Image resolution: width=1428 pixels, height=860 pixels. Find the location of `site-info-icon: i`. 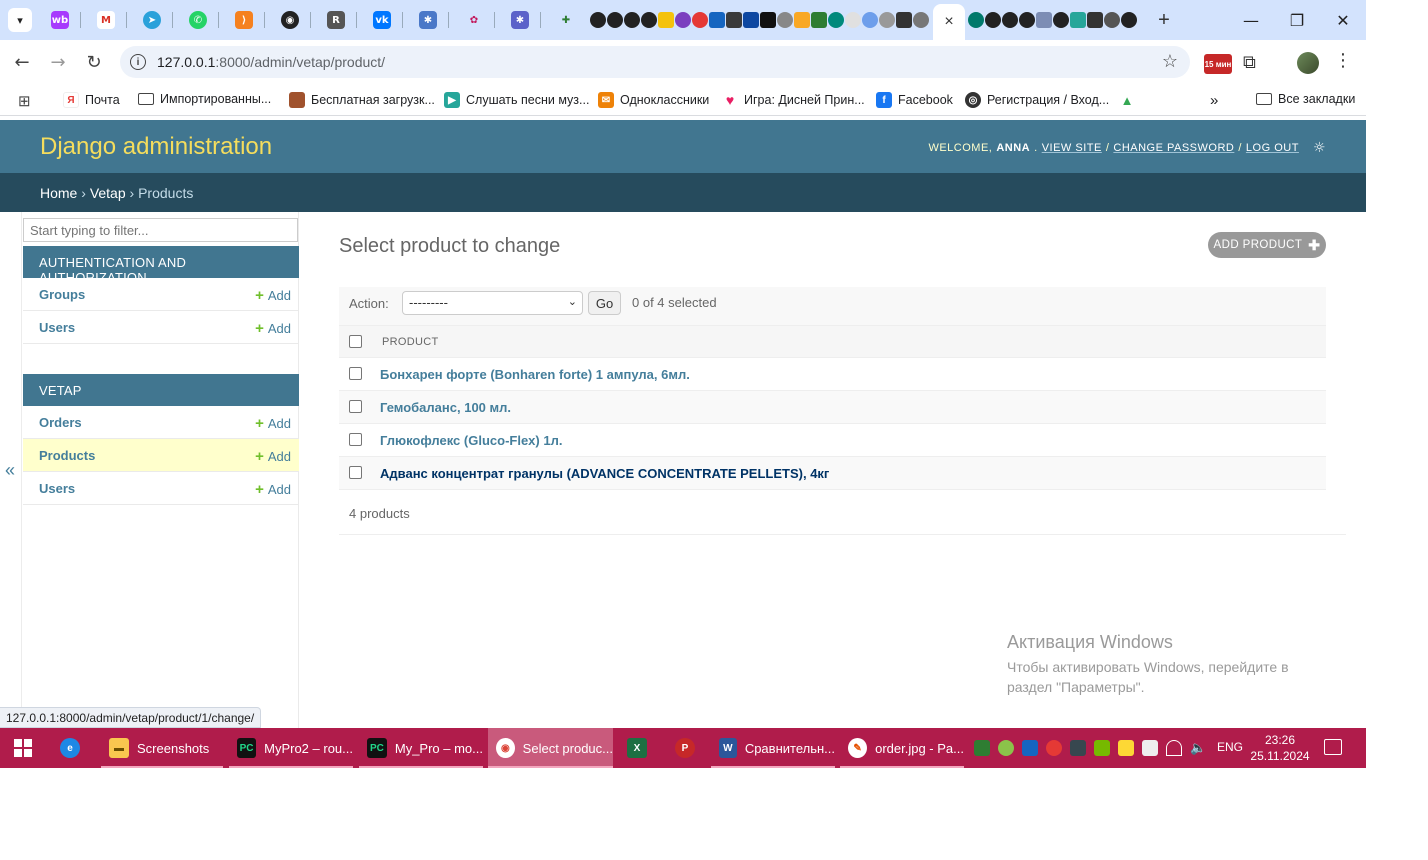

site-info-icon: i is located at coordinates (138, 62).